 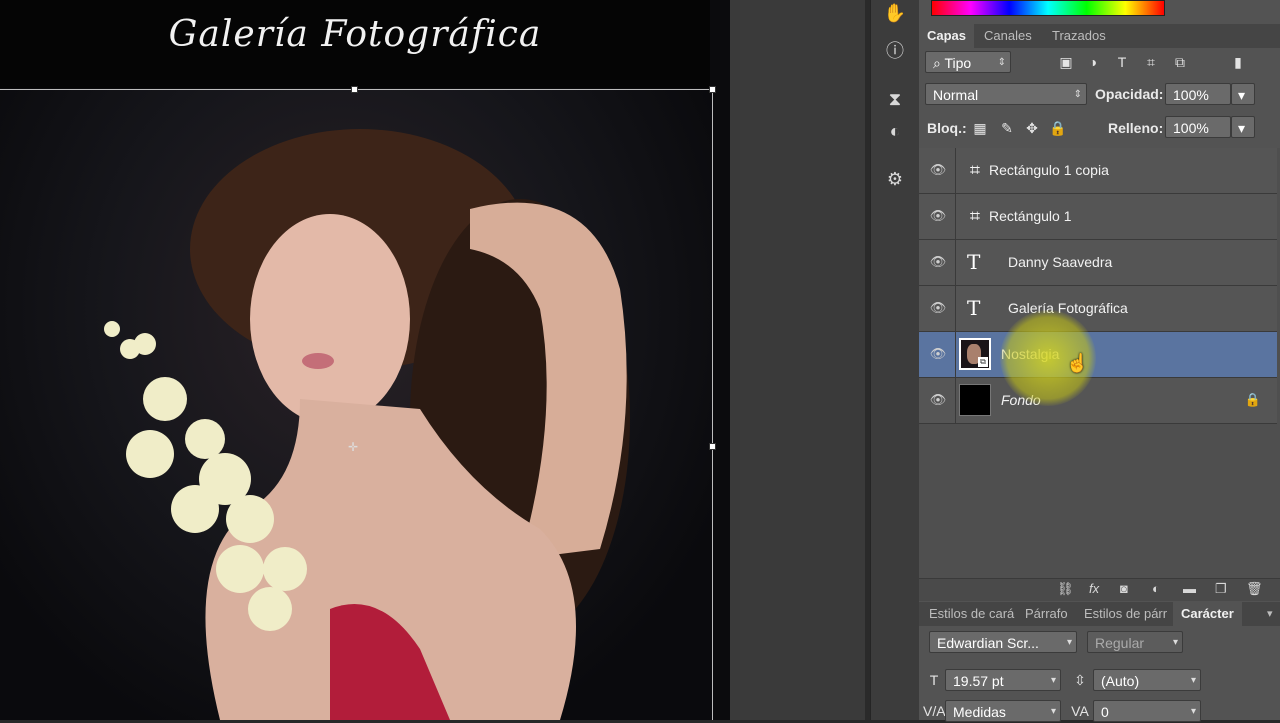 I want to click on layer-name: Rectángulo 1, so click(x=1030, y=216).